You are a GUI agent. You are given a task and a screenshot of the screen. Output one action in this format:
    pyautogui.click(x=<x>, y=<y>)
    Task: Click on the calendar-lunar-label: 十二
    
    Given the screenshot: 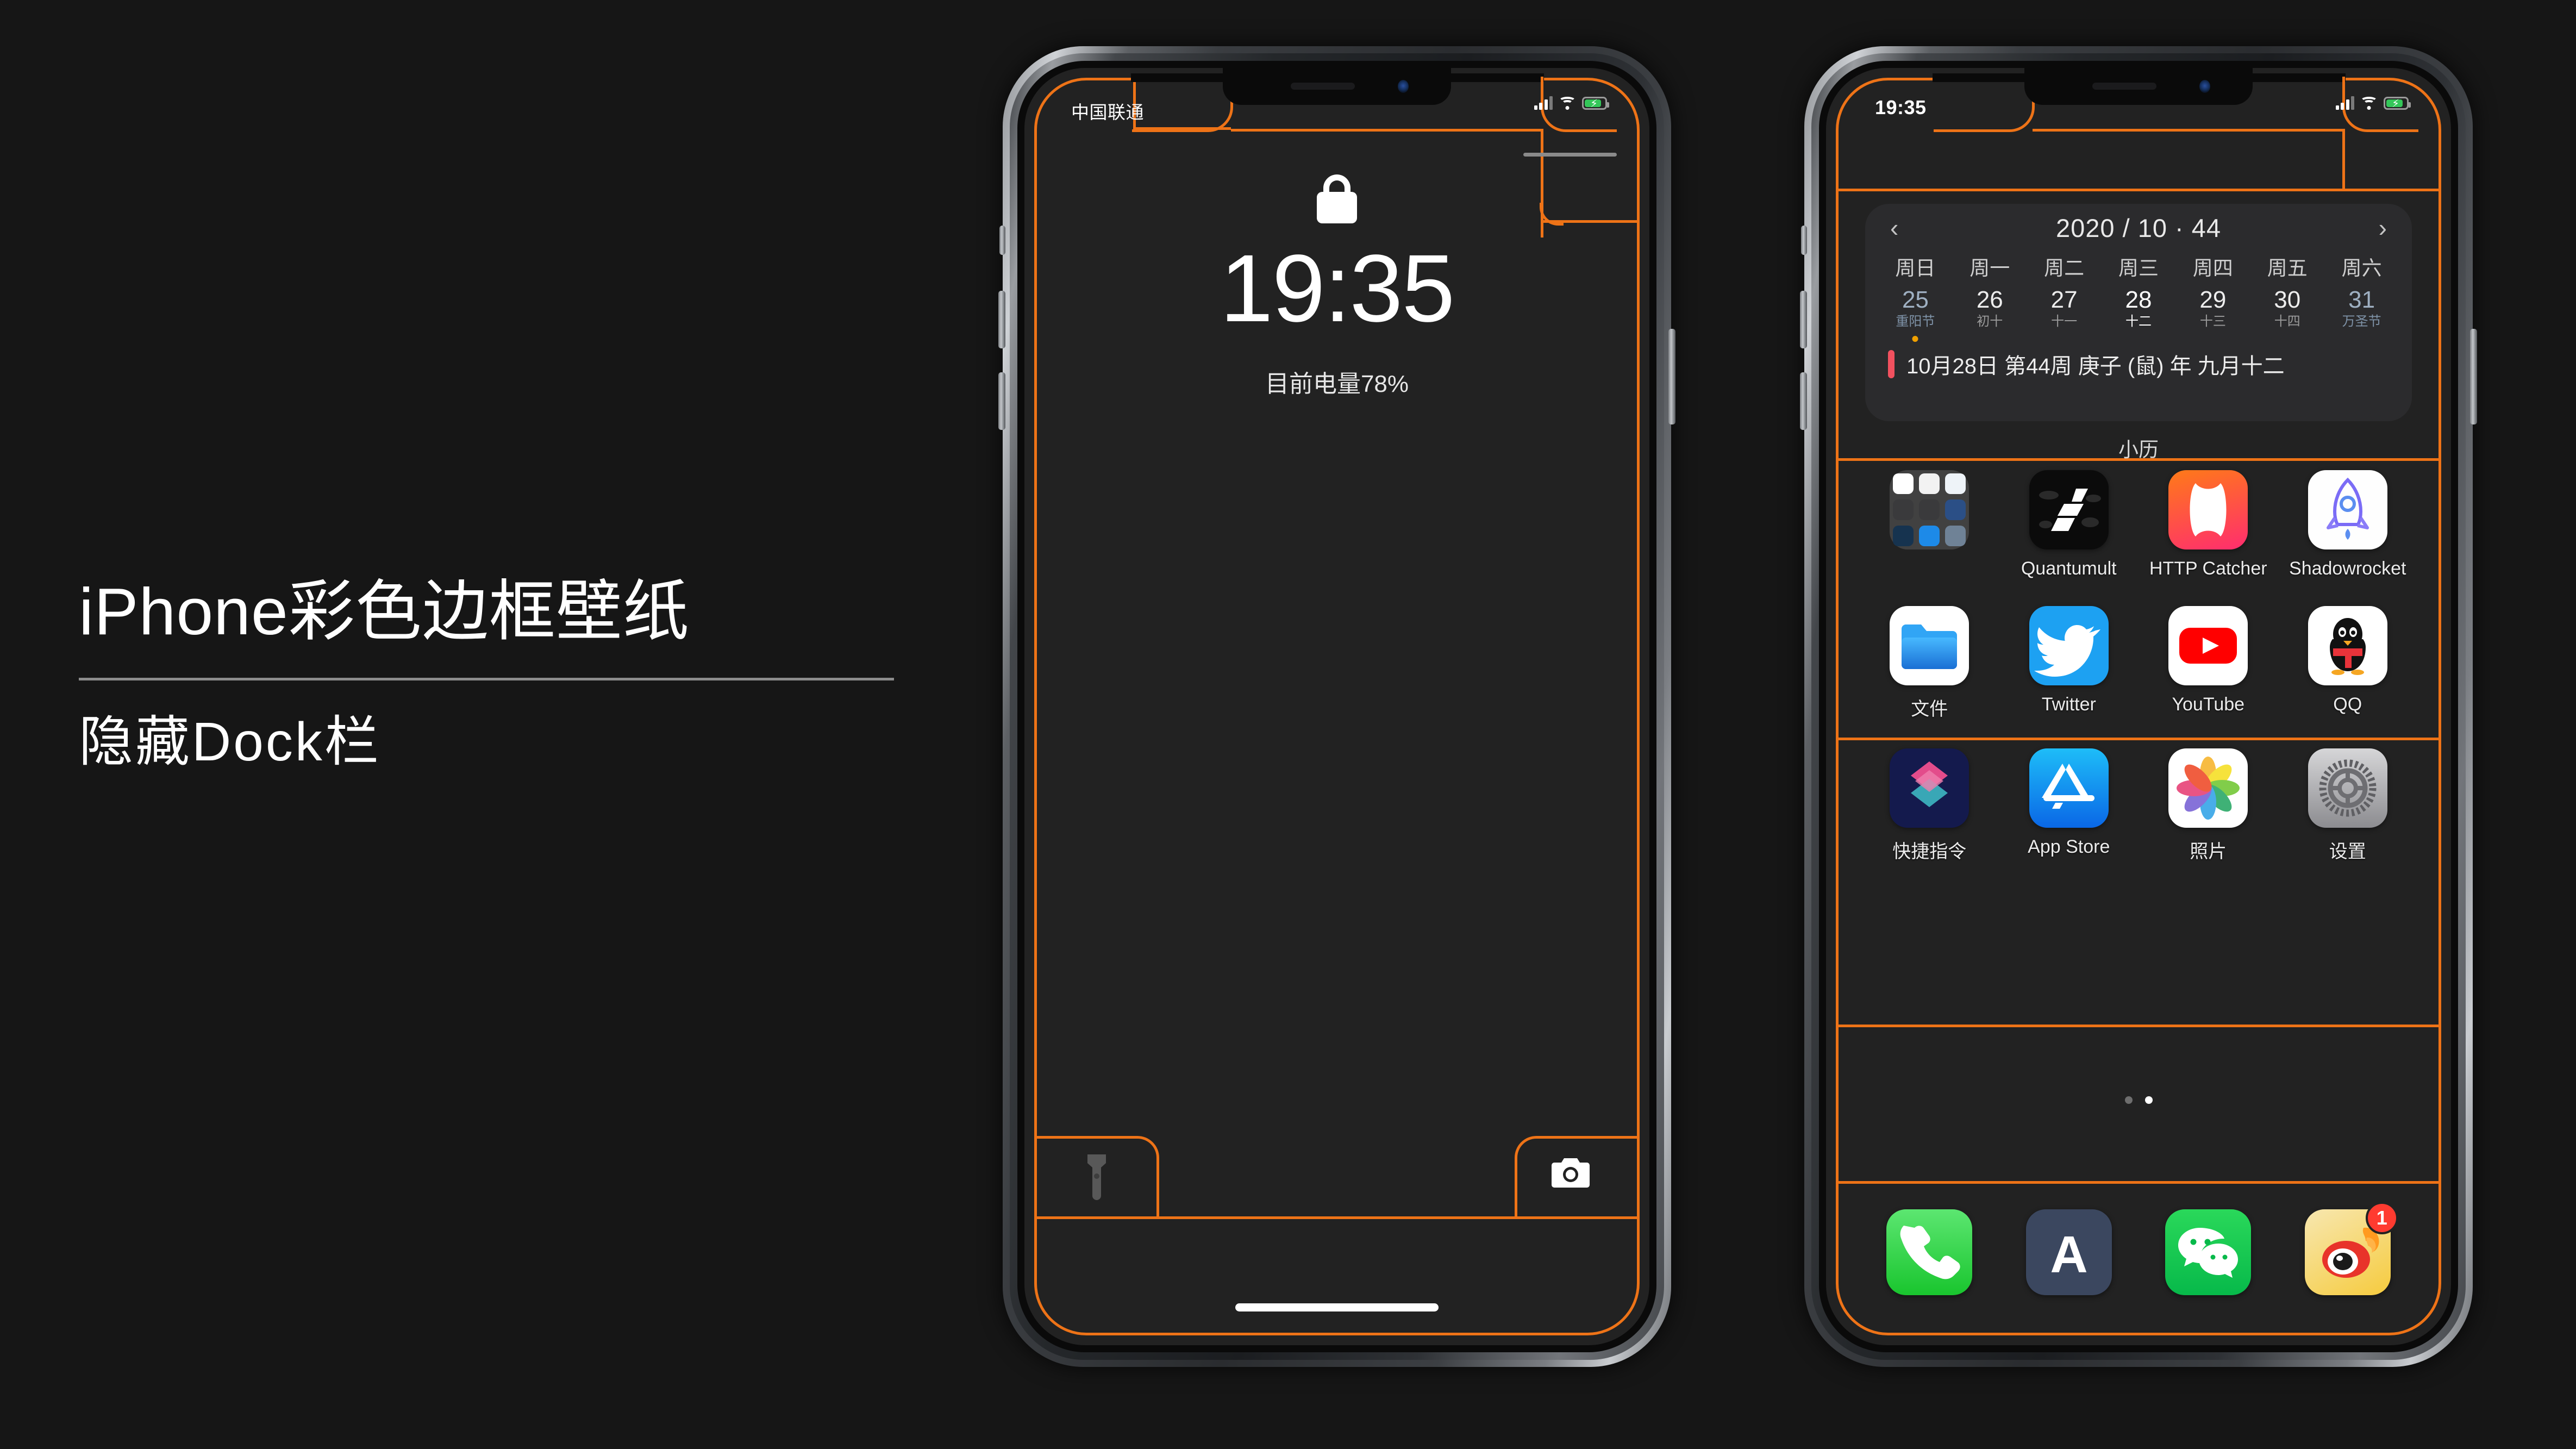 What is the action you would take?
    pyautogui.click(x=2138, y=321)
    